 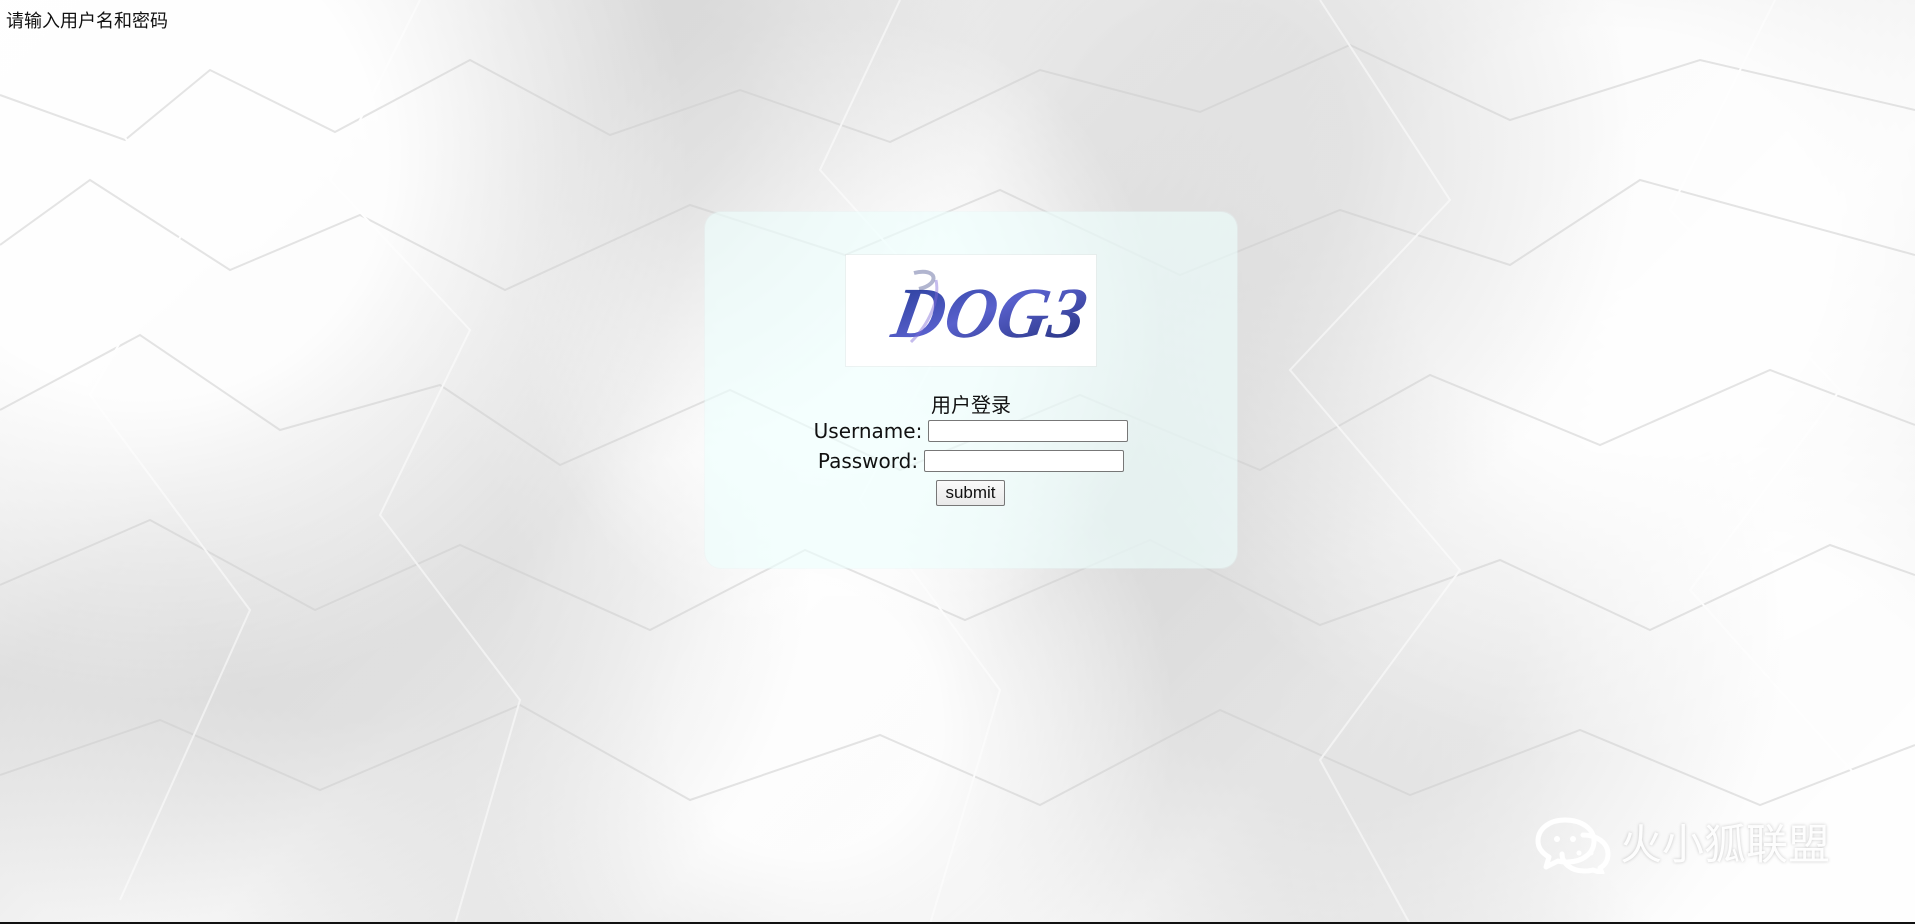 What do you see at coordinates (868, 431) in the screenshot?
I see `username-label: Username:` at bounding box center [868, 431].